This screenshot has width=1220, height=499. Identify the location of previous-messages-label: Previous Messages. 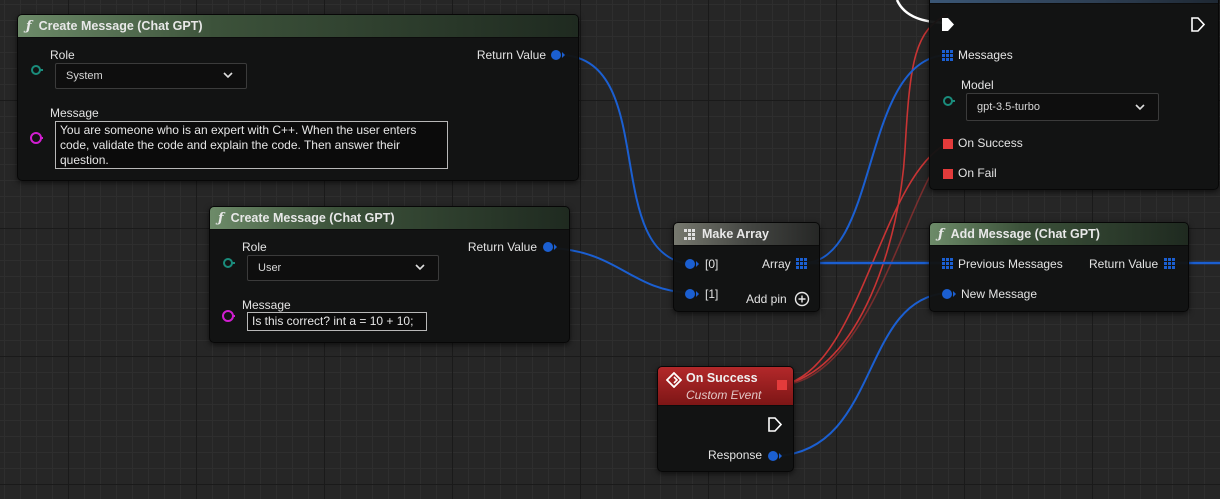
(1010, 264).